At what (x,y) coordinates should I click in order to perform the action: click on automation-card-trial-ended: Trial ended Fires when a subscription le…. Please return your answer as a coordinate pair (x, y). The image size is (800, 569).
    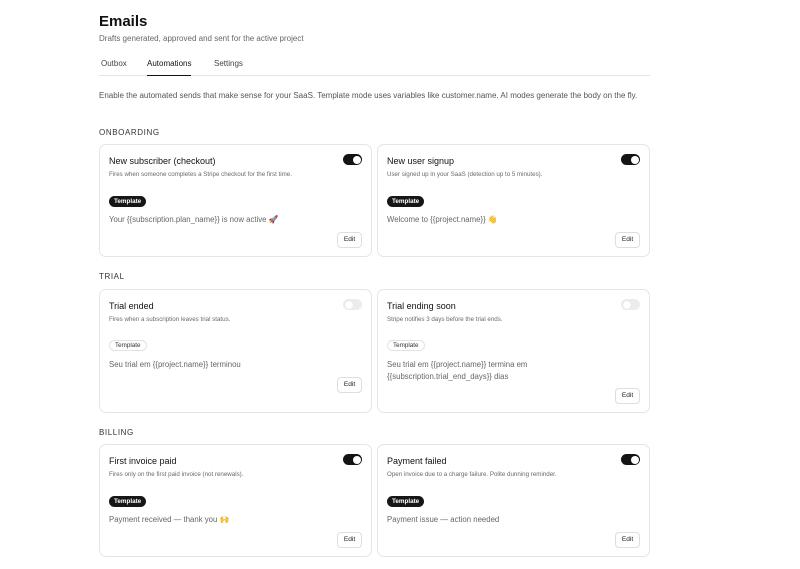
    Looking at the image, I should click on (235, 351).